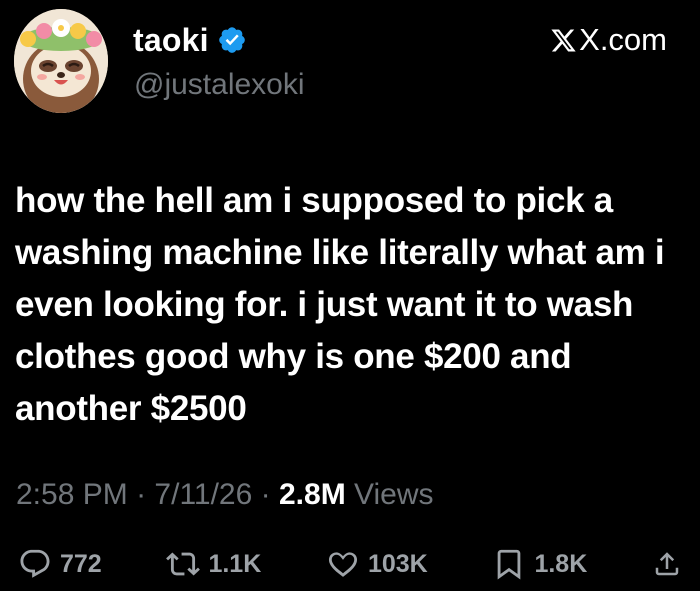 This screenshot has height=591, width=700. Describe the element at coordinates (81, 563) in the screenshot. I see `reply-count: 772` at that location.